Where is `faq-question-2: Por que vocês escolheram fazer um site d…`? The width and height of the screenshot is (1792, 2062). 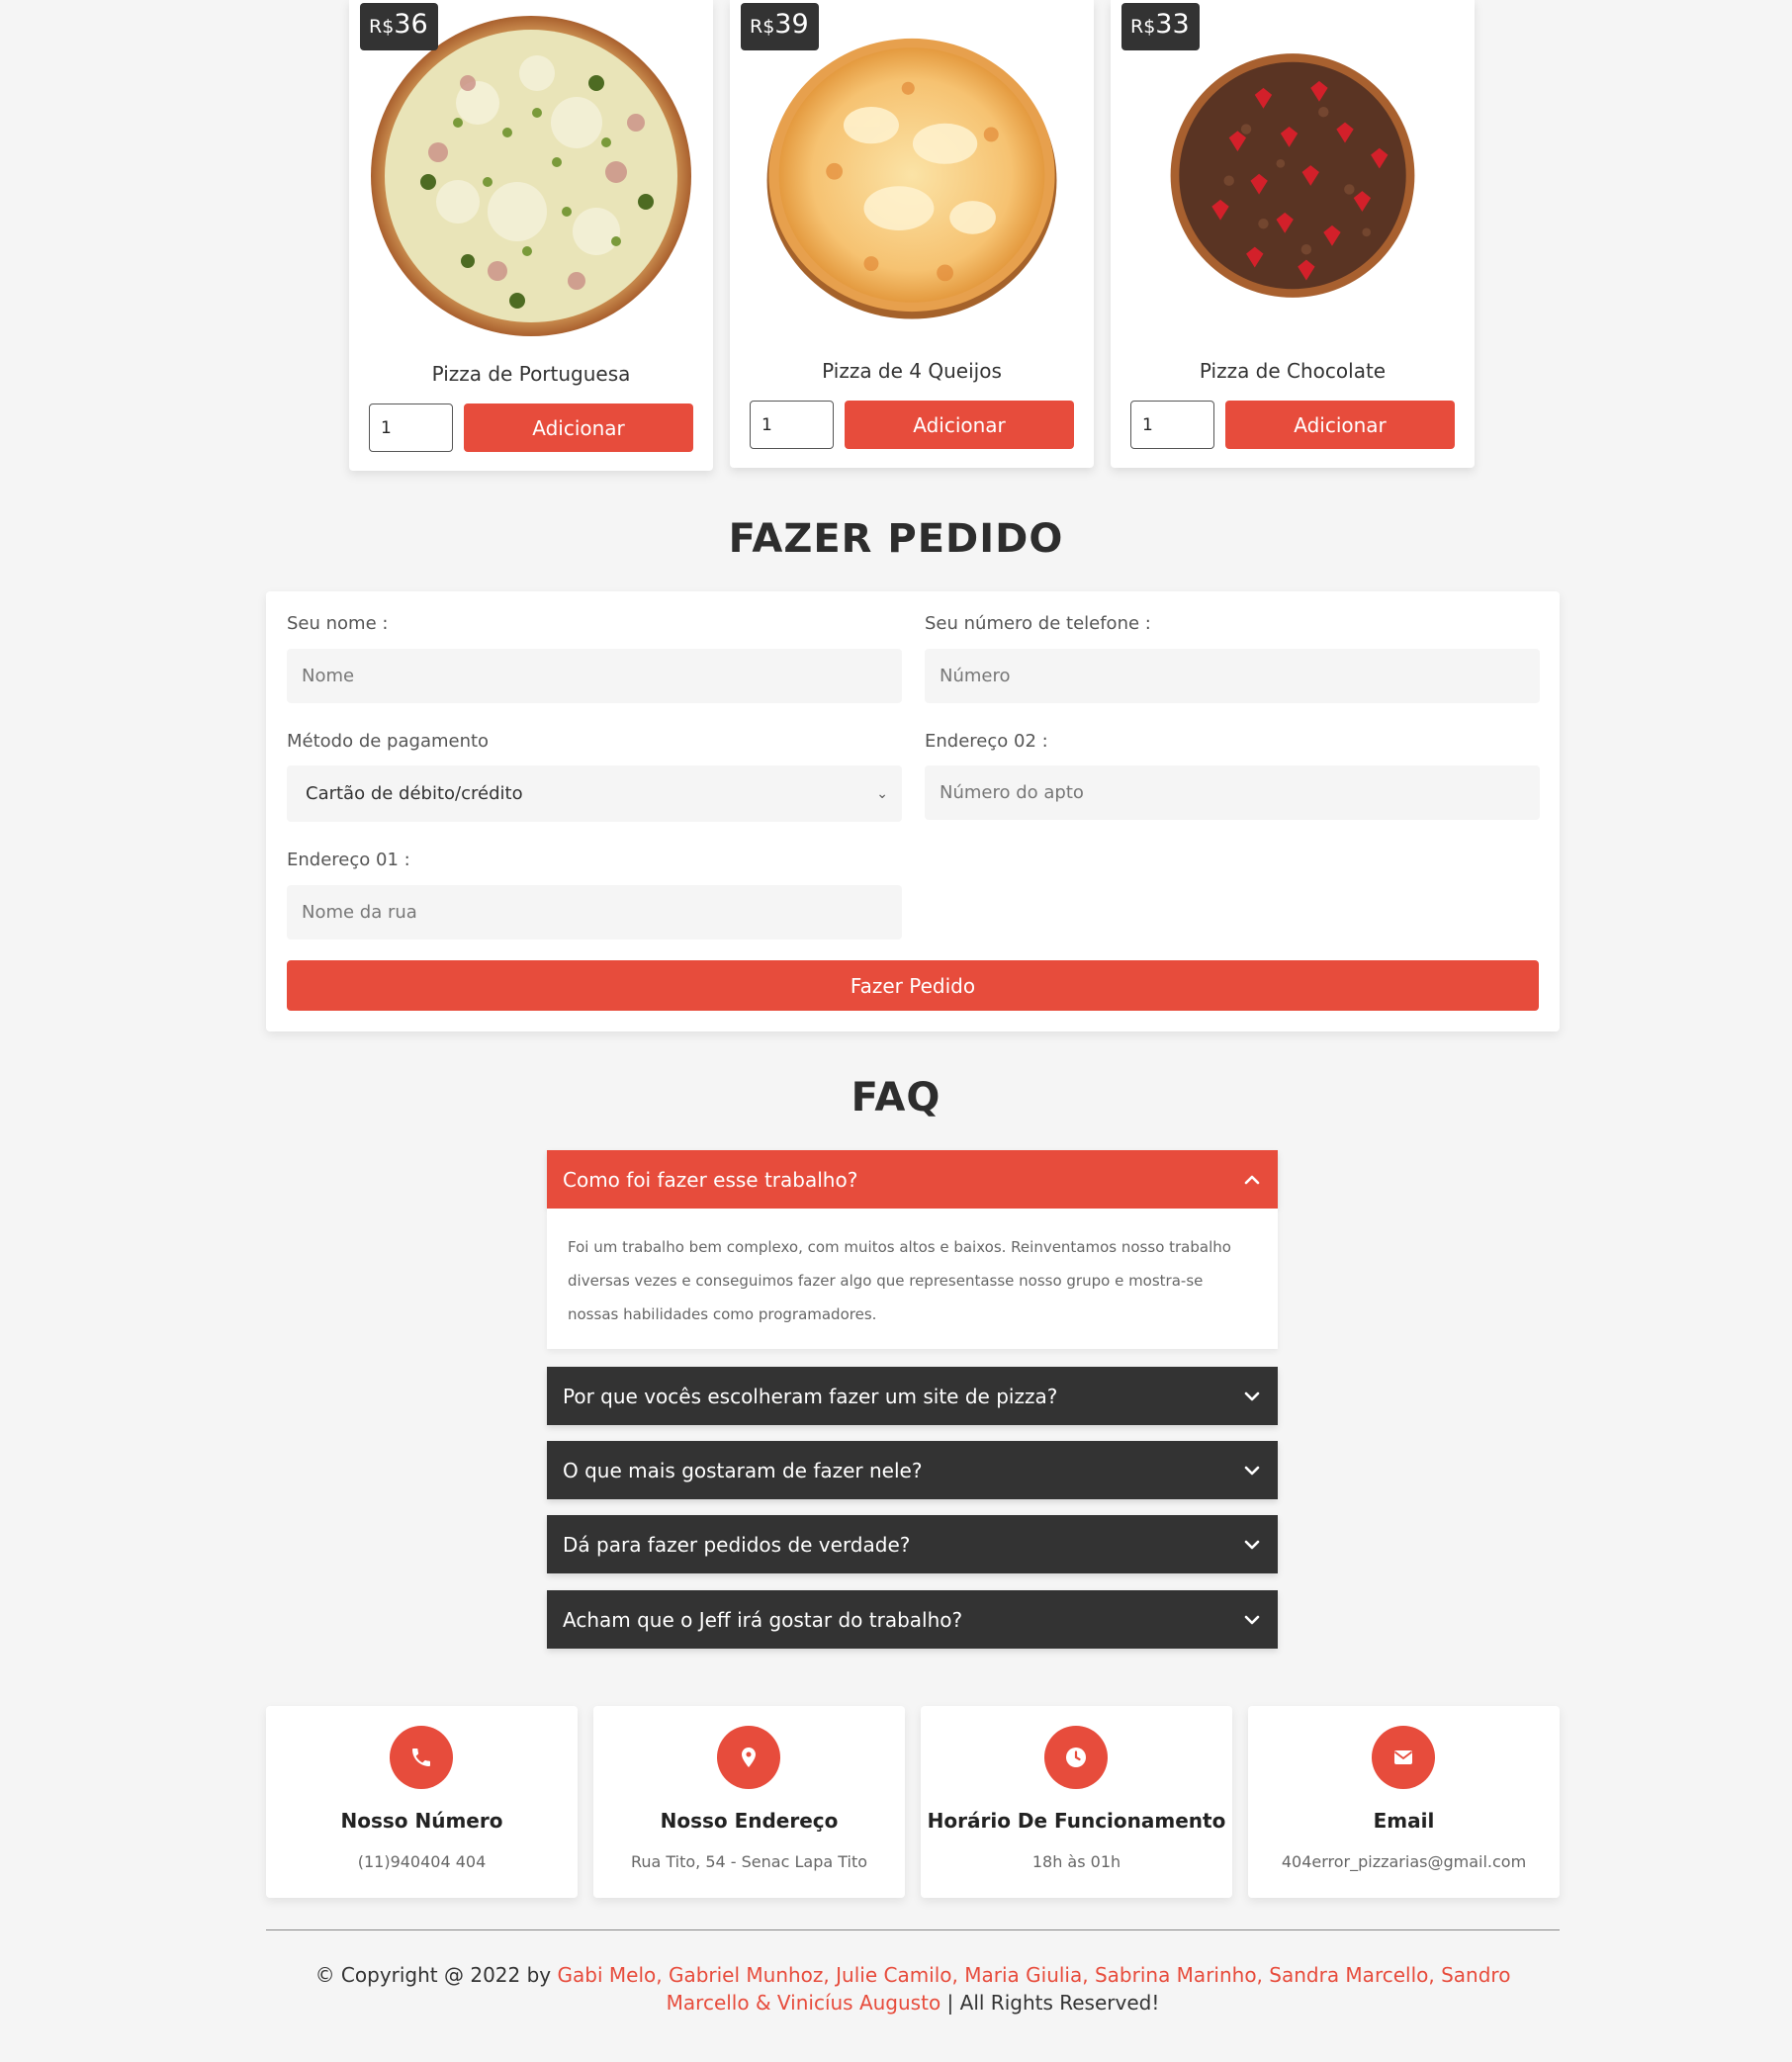
faq-question-2: Por que vocês escolheram fazer um site d… is located at coordinates (912, 1396).